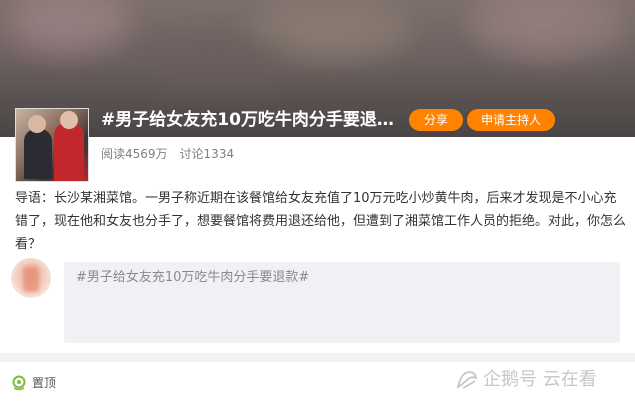  What do you see at coordinates (436, 120) in the screenshot?
I see `share-button: 分享` at bounding box center [436, 120].